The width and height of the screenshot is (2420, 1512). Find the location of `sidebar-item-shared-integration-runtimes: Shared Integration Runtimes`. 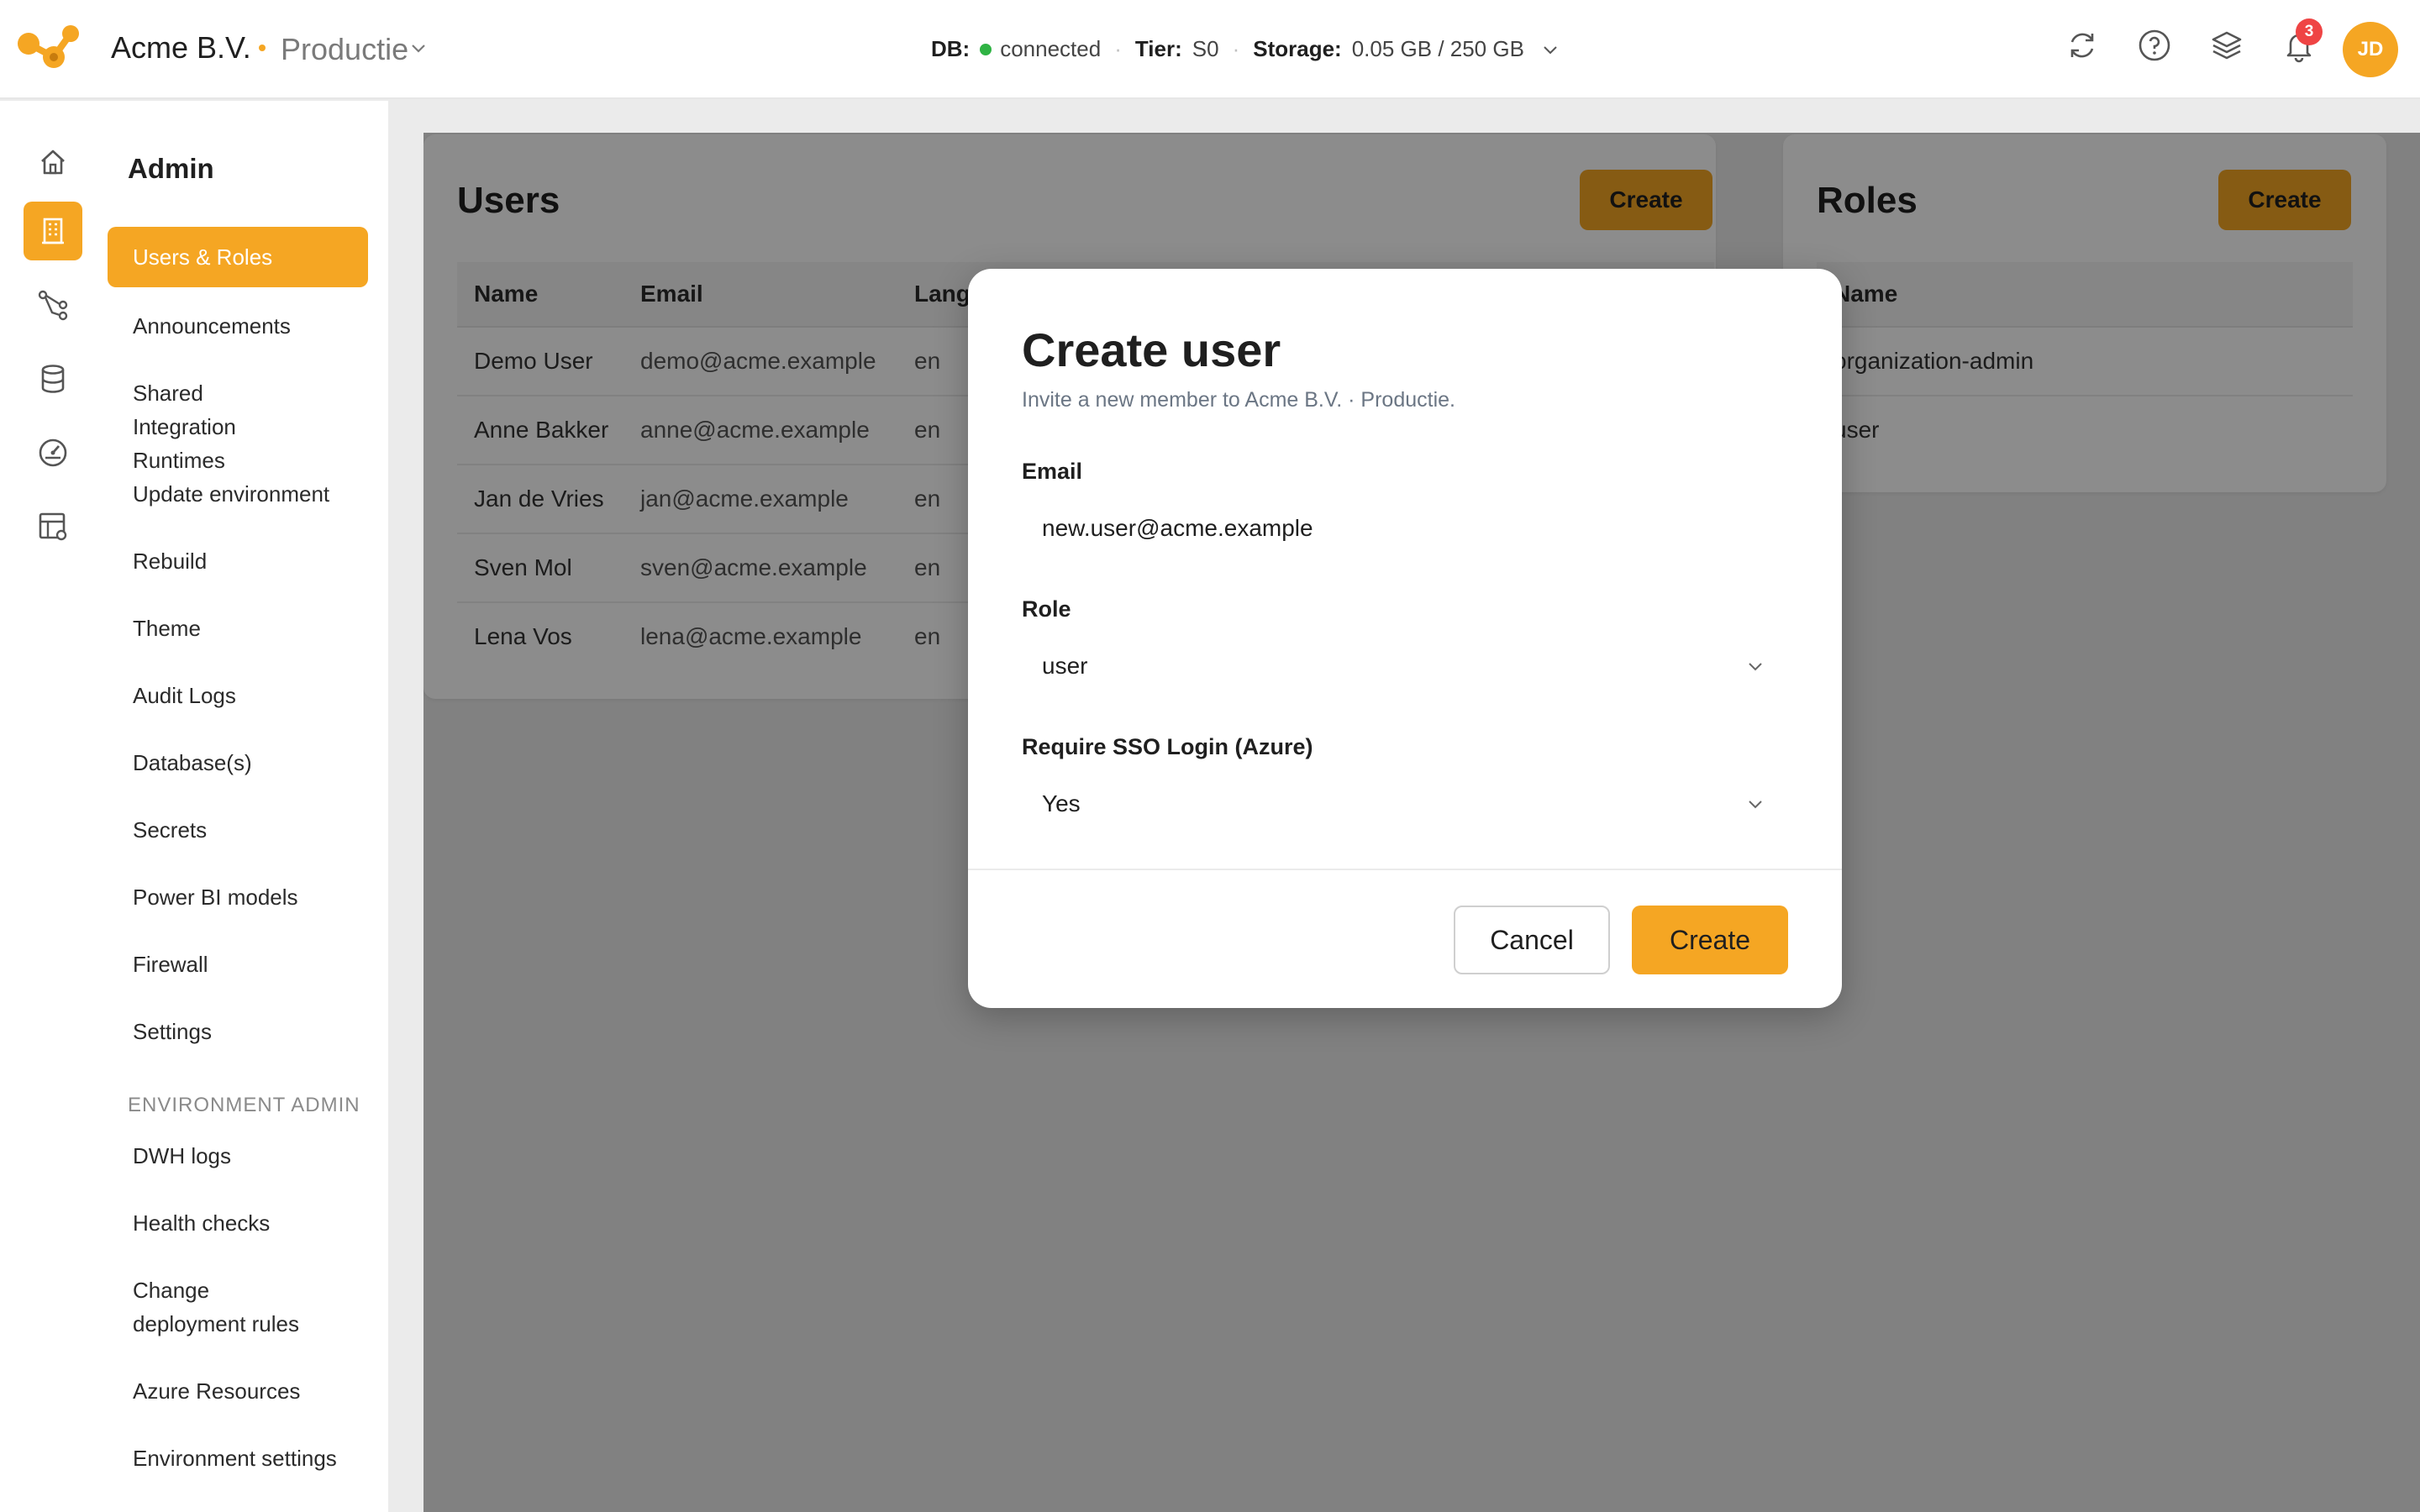

sidebar-item-shared-integration-runtimes: Shared Integration Runtimes is located at coordinates (217, 426).